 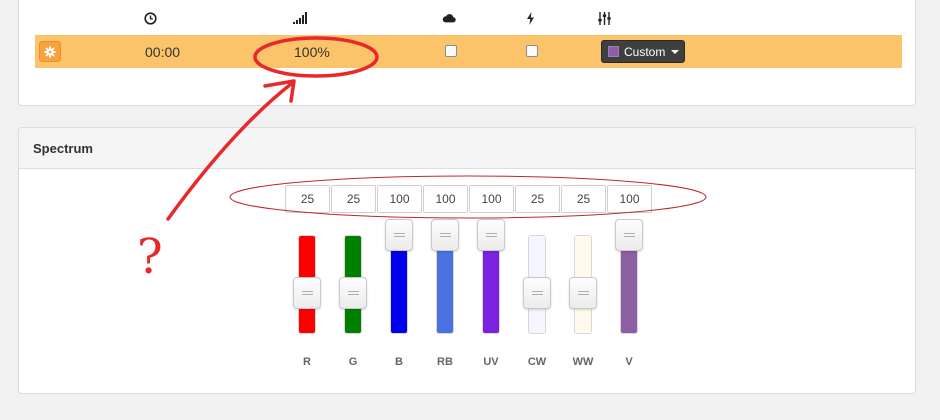 What do you see at coordinates (353, 292) in the screenshot?
I see `channel-slider-handle-g` at bounding box center [353, 292].